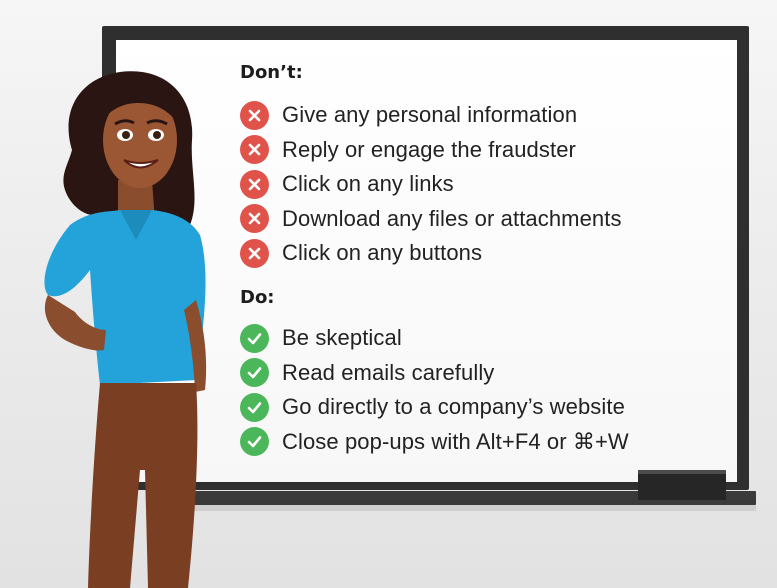  I want to click on dont-item-label: Reply or engage the fraudster, so click(429, 149).